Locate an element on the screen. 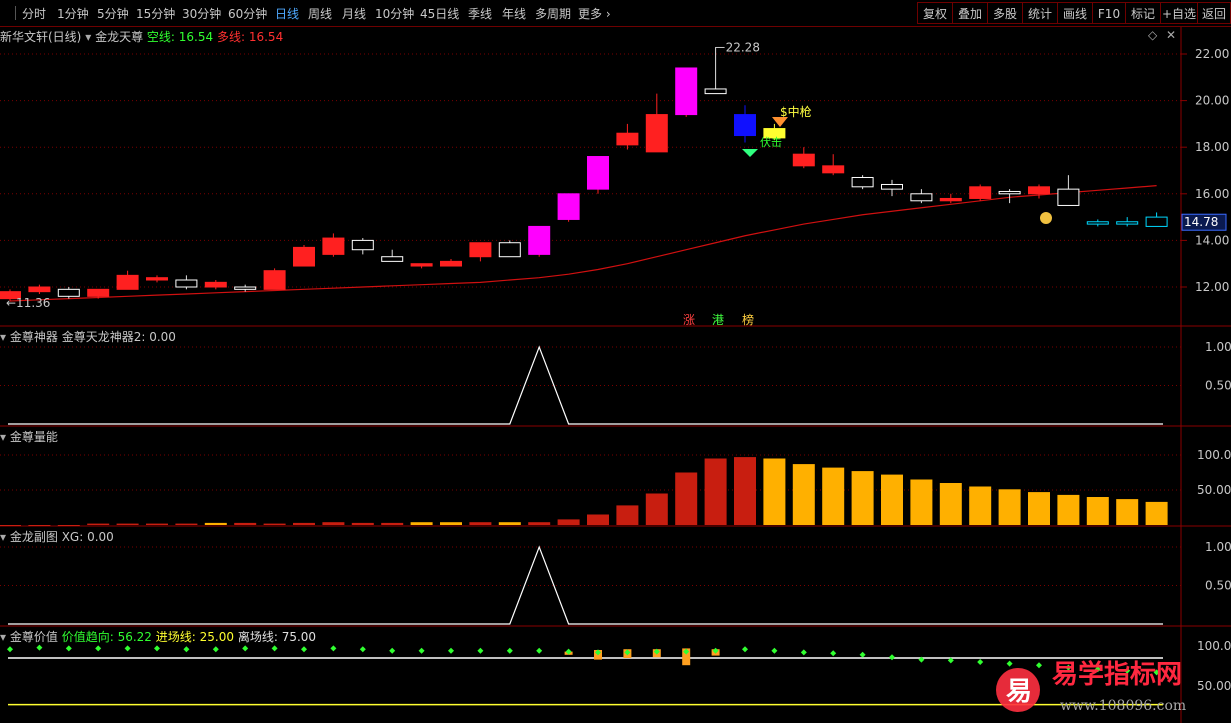 The image size is (1231, 723). panel1-value: 0.00 is located at coordinates (162, 337).